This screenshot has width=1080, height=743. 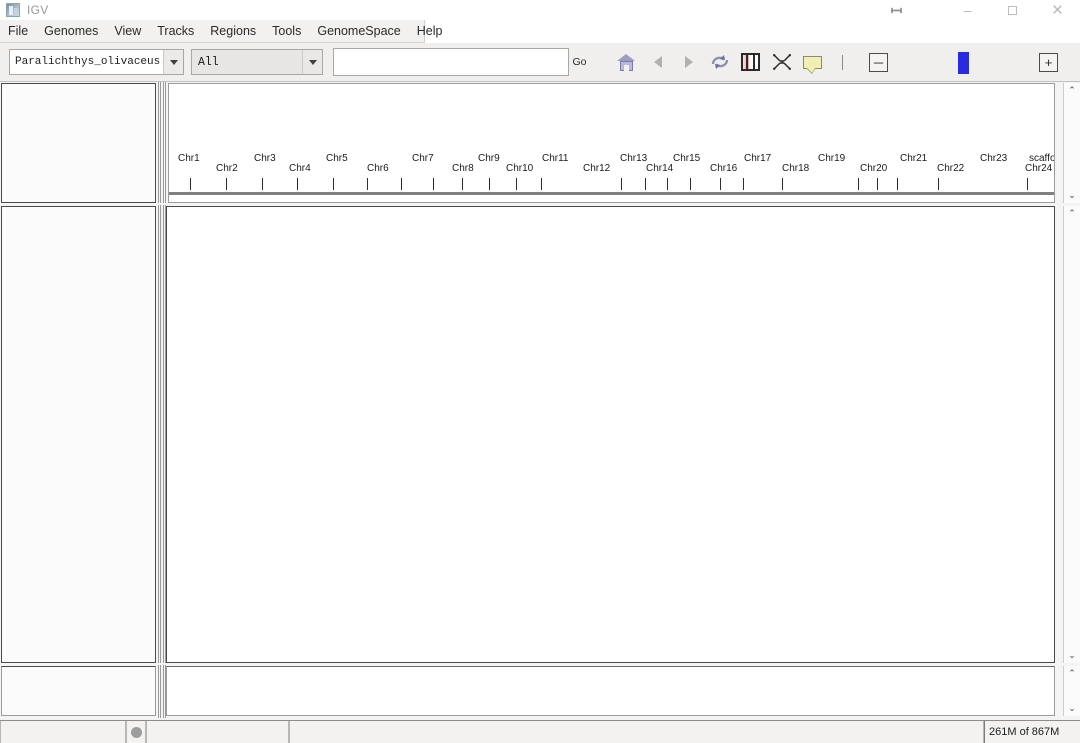 I want to click on horizontal-divider-bottom, so click(x=540, y=664).